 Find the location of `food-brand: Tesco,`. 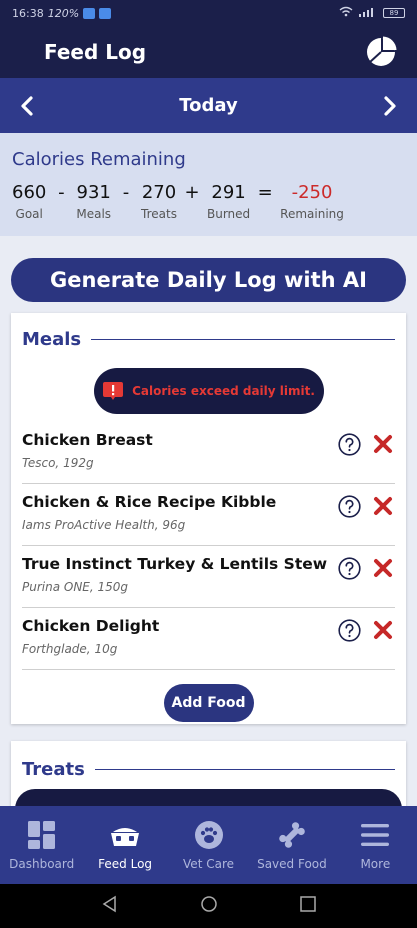

food-brand: Tesco, is located at coordinates (41, 463).